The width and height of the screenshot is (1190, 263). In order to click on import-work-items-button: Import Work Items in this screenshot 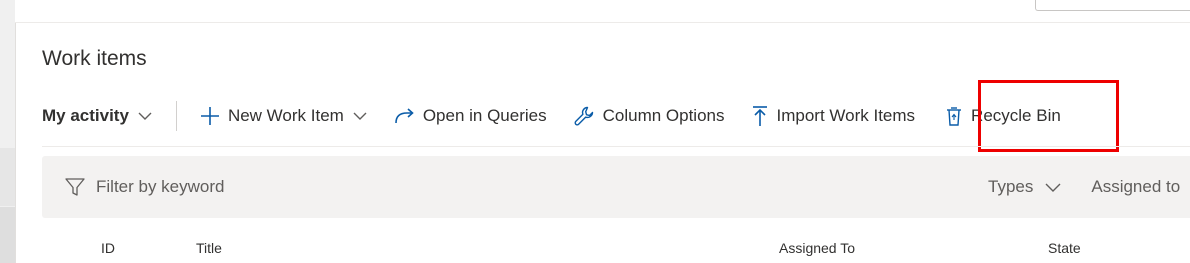, I will do `click(833, 116)`.